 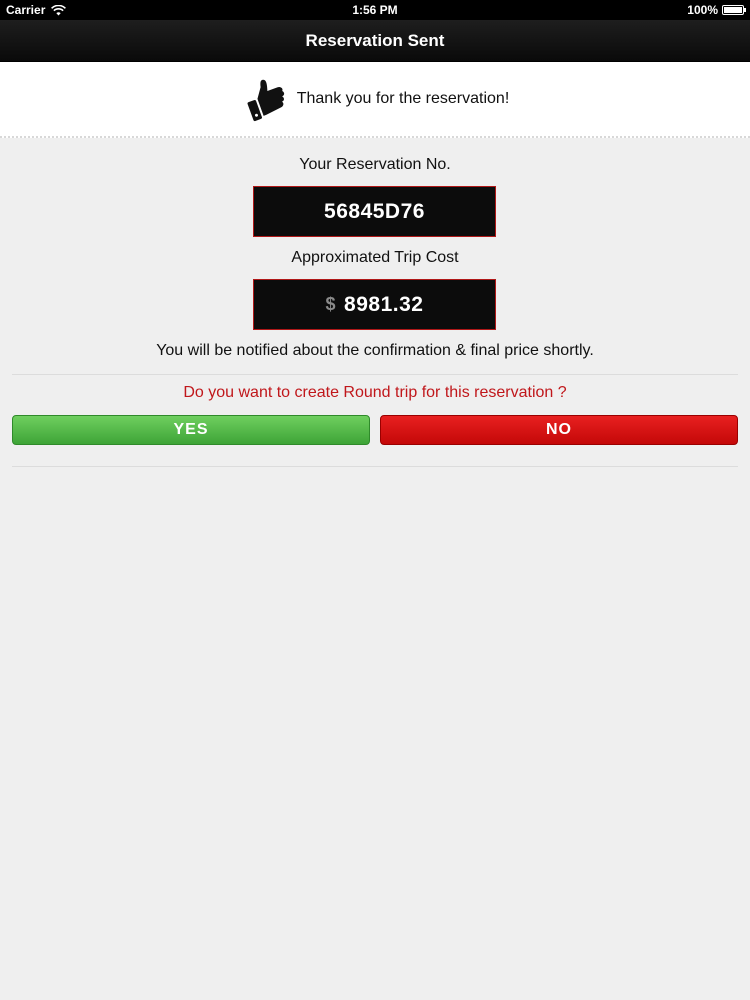 What do you see at coordinates (331, 304) in the screenshot?
I see `currency-symbol: $` at bounding box center [331, 304].